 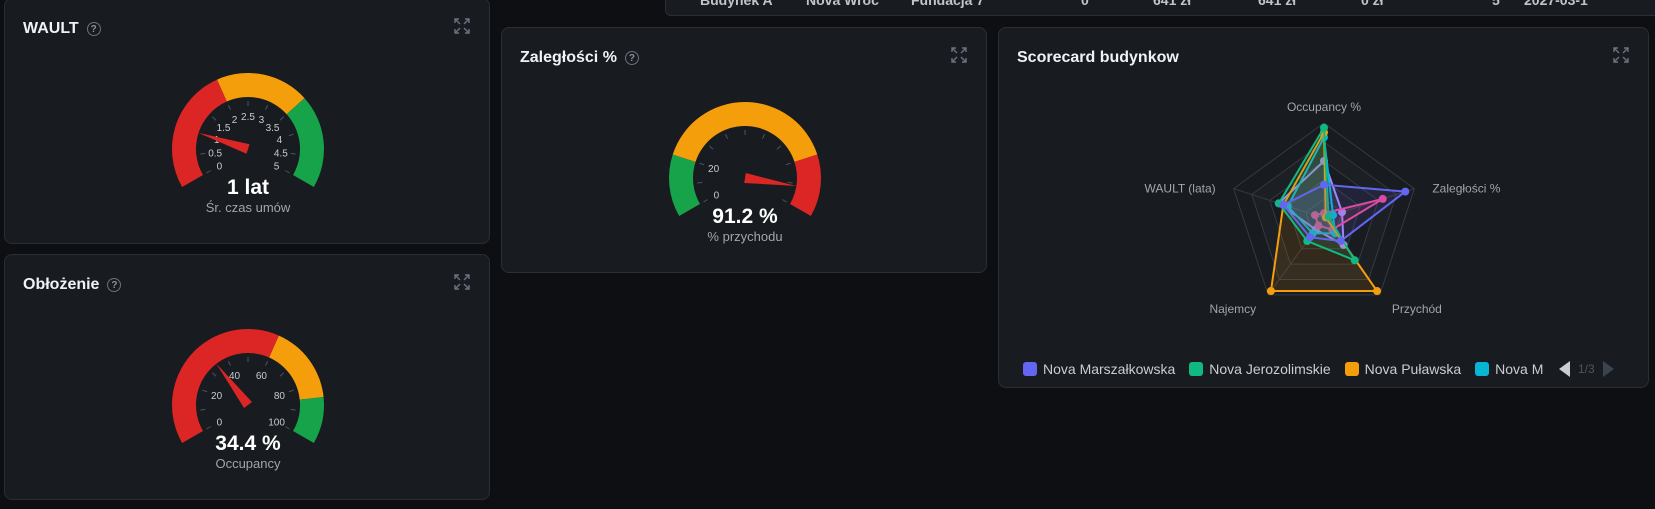 I want to click on table-cell: 5, so click(x=1496, y=4).